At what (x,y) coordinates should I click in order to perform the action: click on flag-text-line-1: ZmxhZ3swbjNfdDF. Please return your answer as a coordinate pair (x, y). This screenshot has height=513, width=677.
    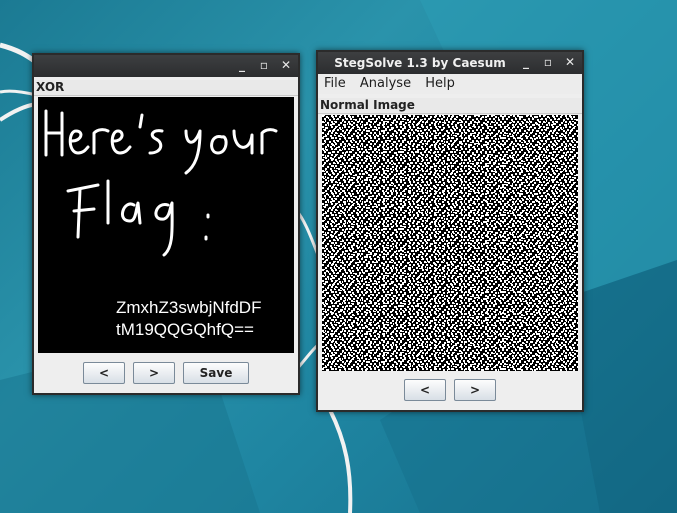
    Looking at the image, I should click on (189, 307).